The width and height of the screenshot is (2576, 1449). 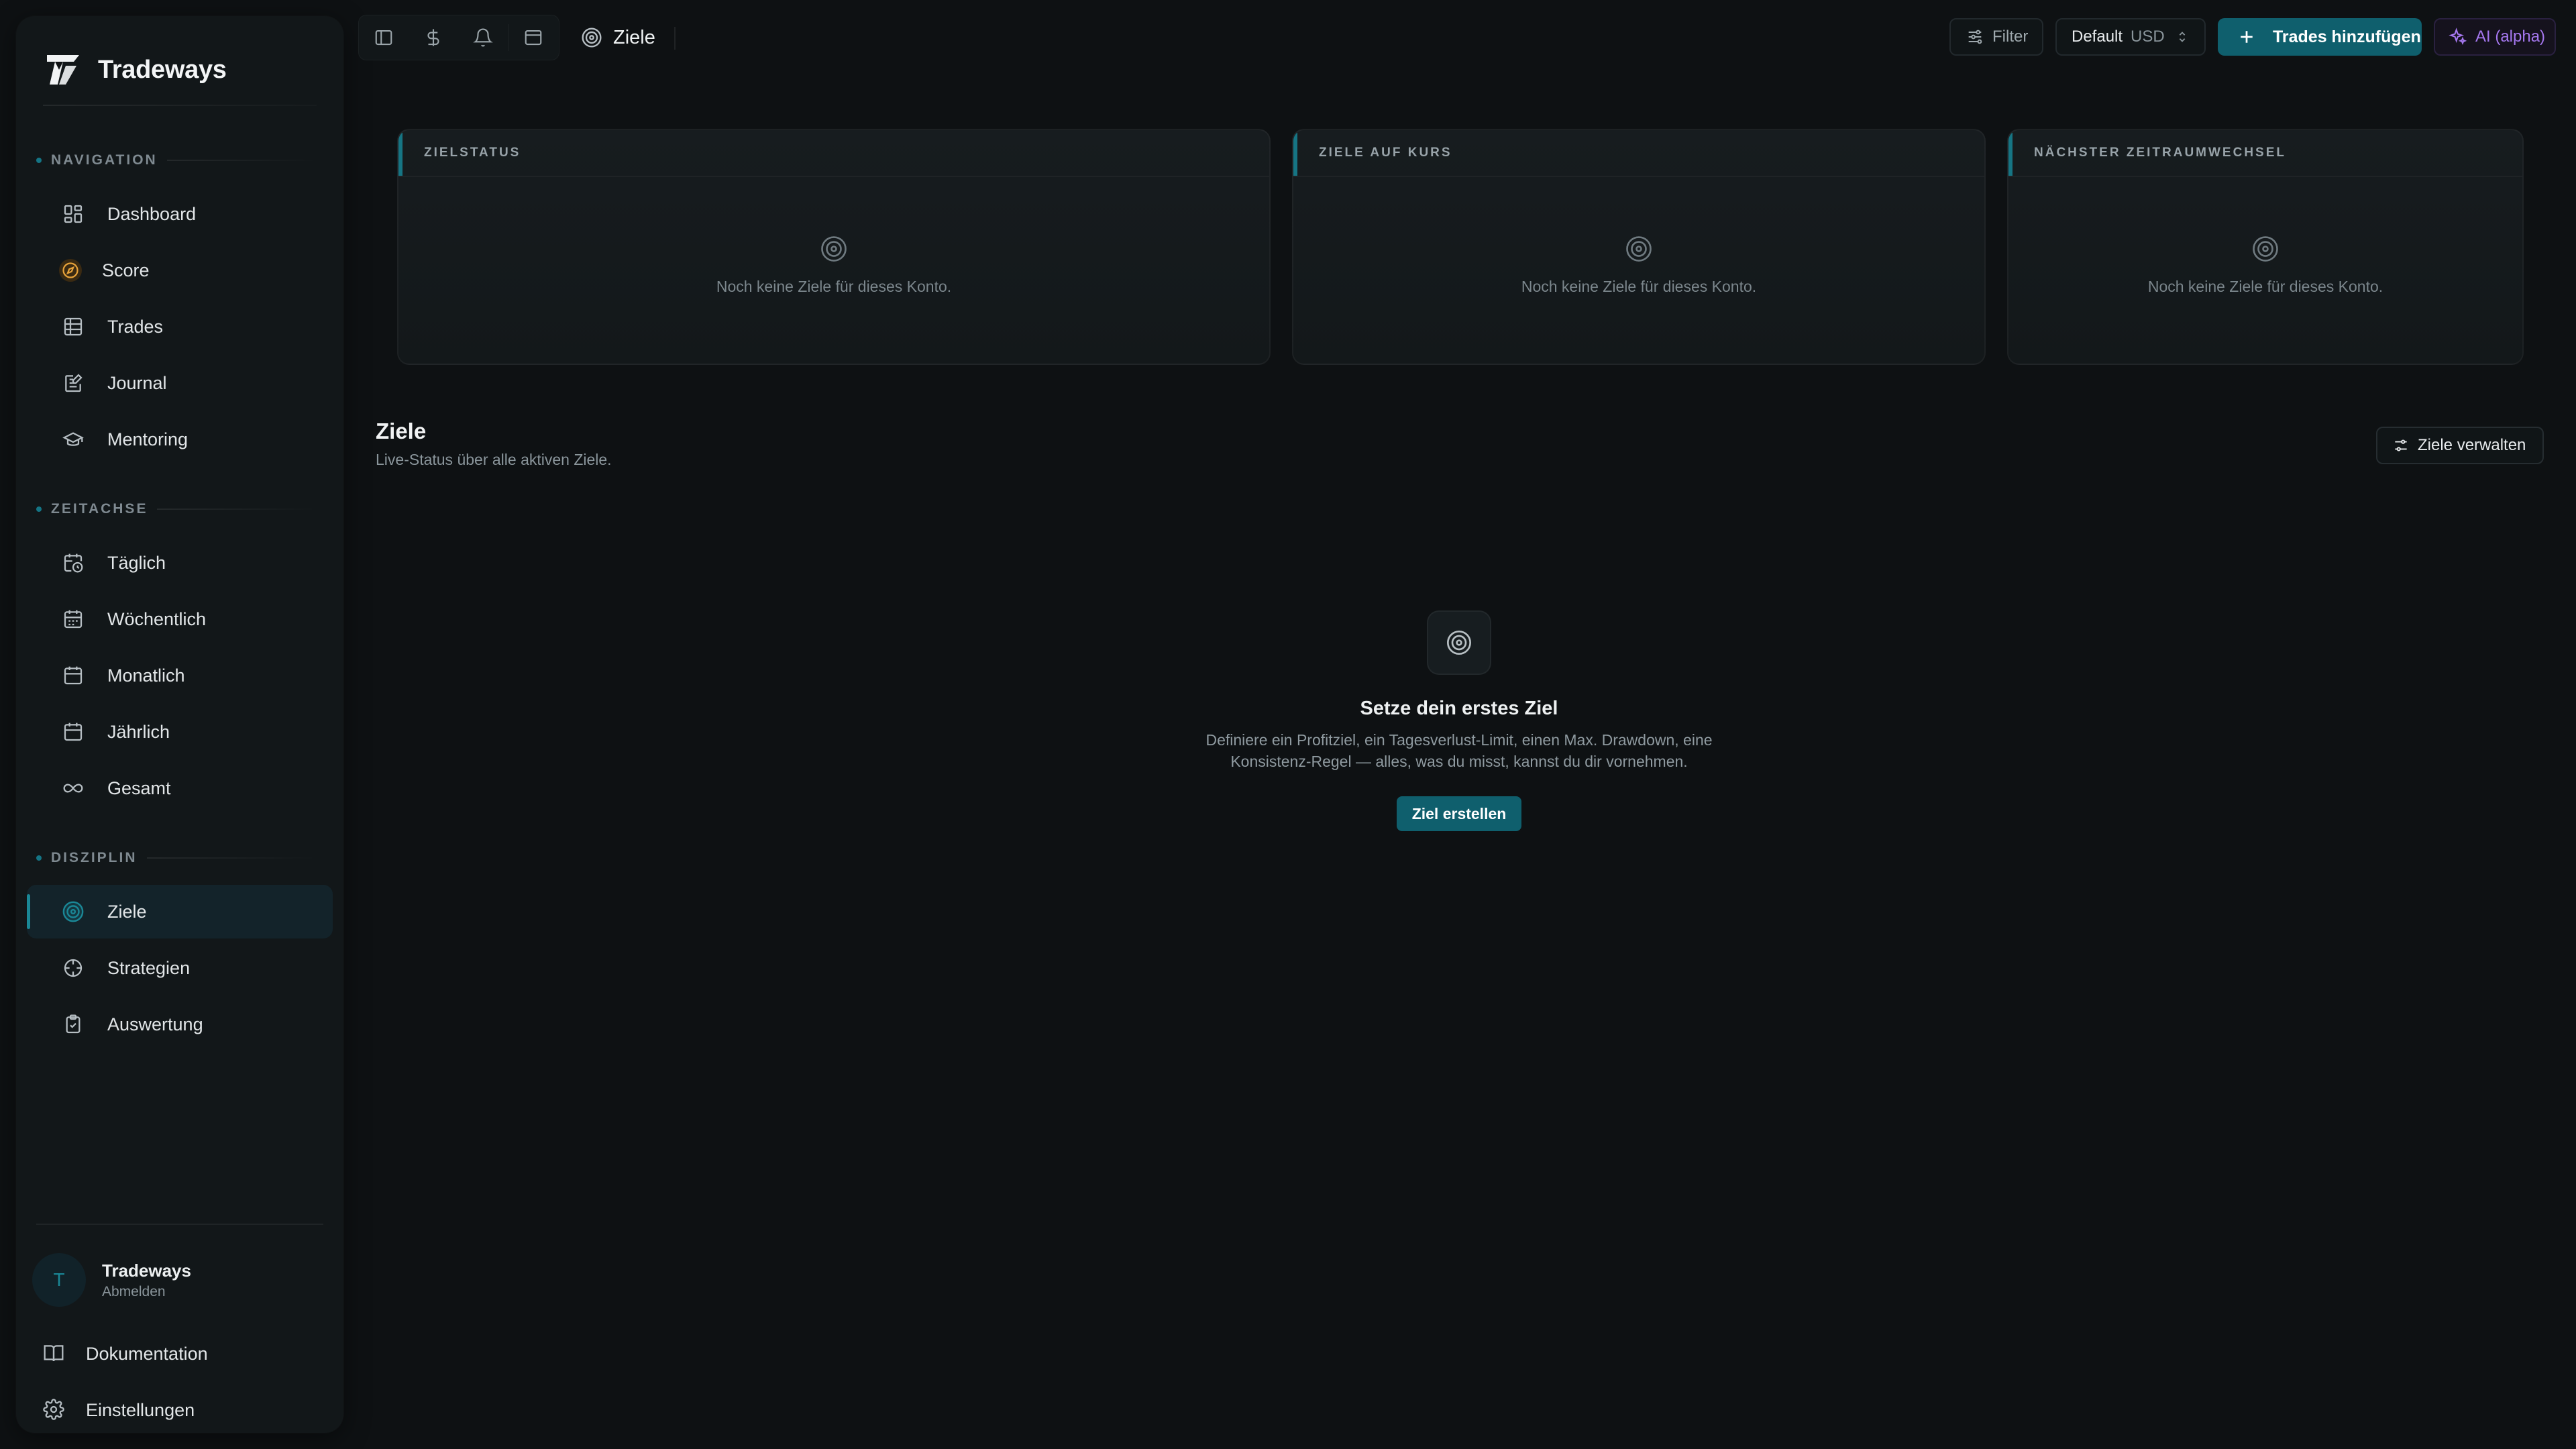 I want to click on manage-goals-button: Ziele verwalten, so click(x=2460, y=445).